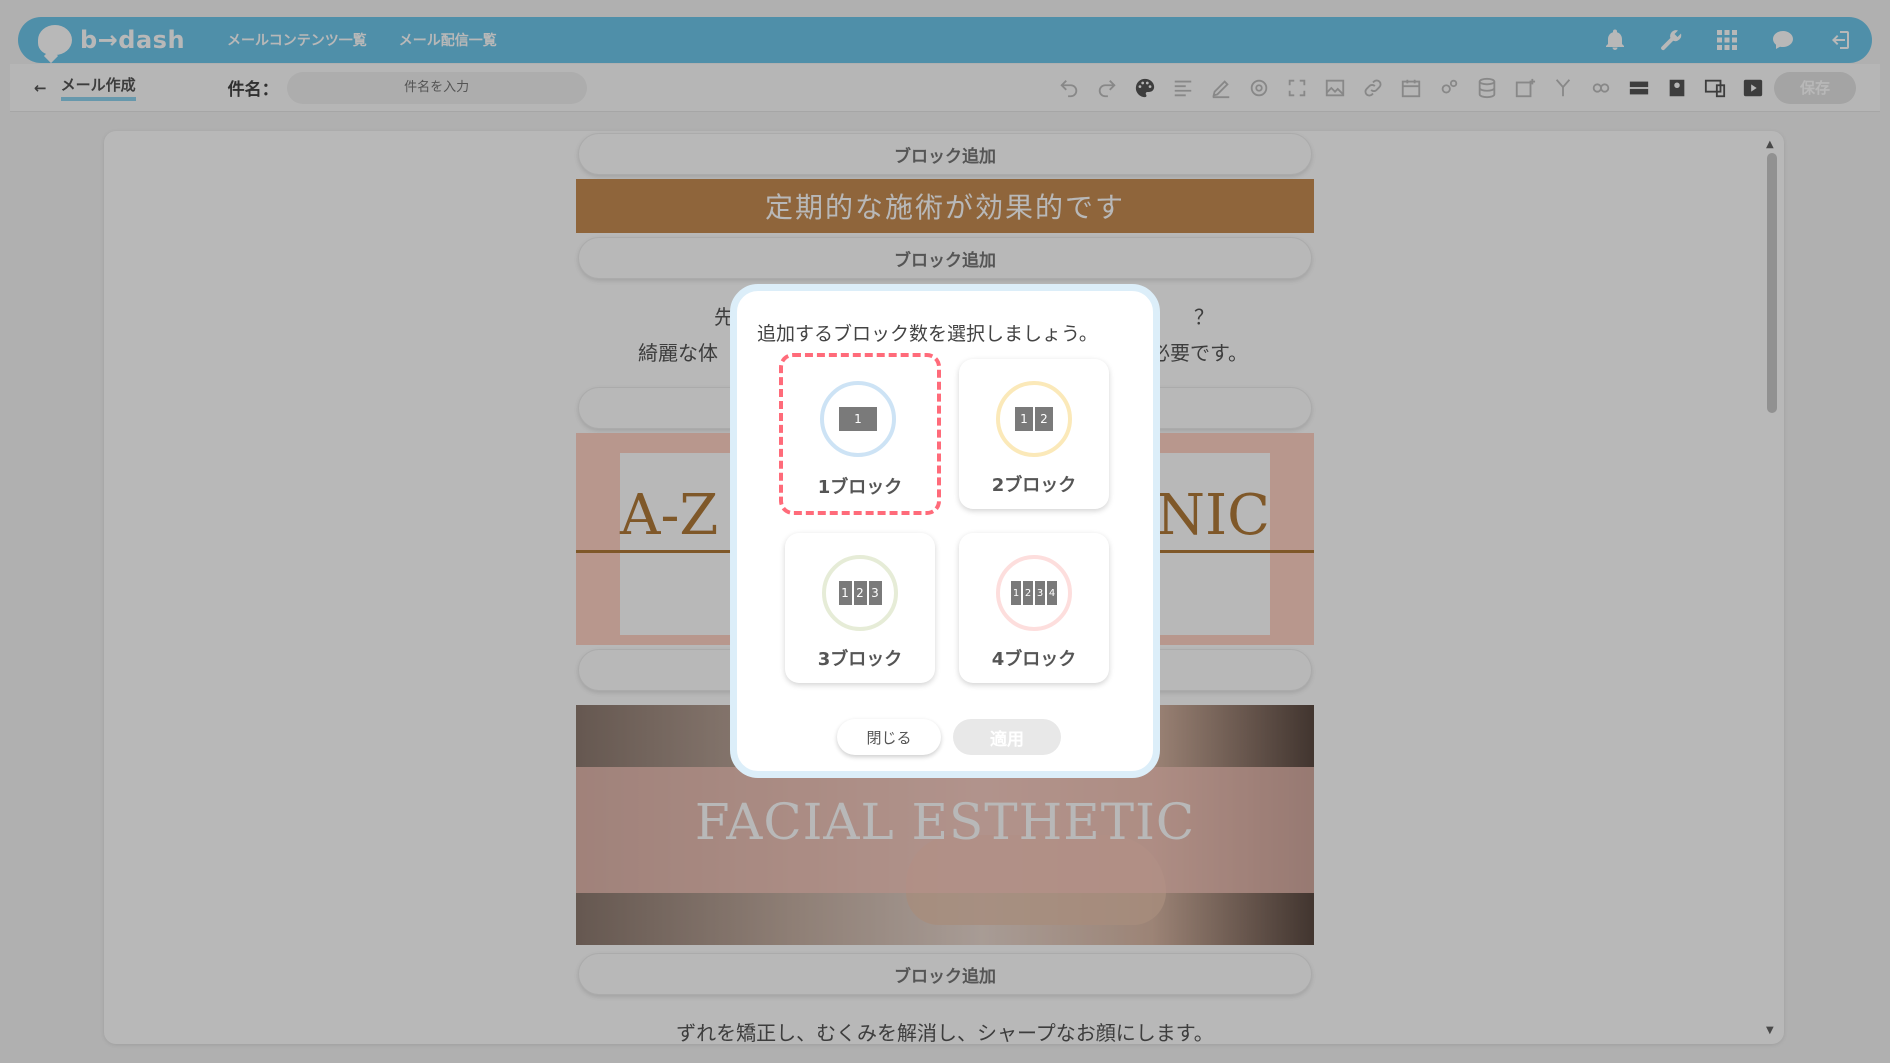 Image resolution: width=1890 pixels, height=1063 pixels. I want to click on one-block-icon: 1, so click(858, 419).